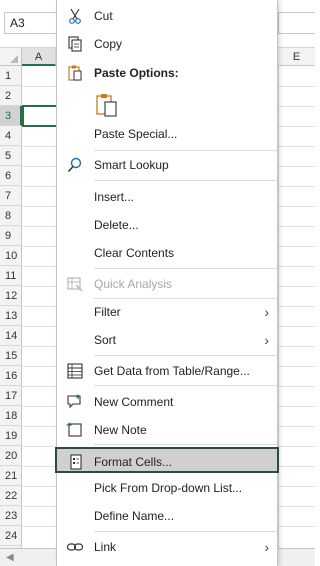 This screenshot has width=320, height=566. What do you see at coordinates (10, 557) in the screenshot?
I see `scroll-left-icon: ◀` at bounding box center [10, 557].